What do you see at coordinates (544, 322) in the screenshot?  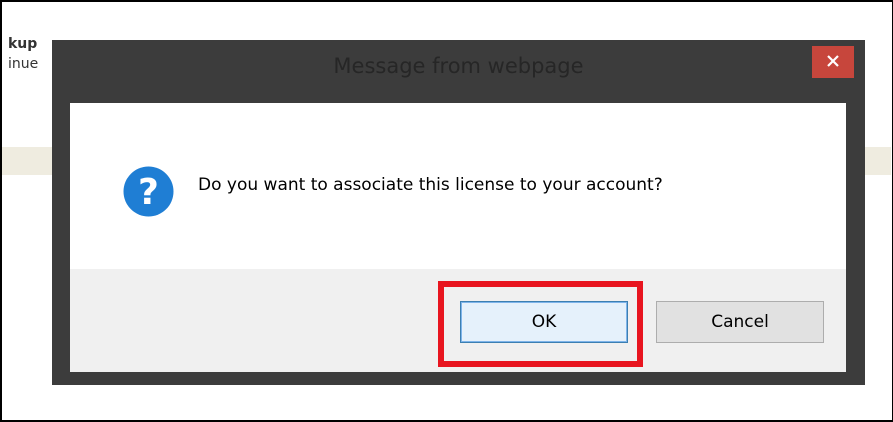 I see `ok-button: OK` at bounding box center [544, 322].